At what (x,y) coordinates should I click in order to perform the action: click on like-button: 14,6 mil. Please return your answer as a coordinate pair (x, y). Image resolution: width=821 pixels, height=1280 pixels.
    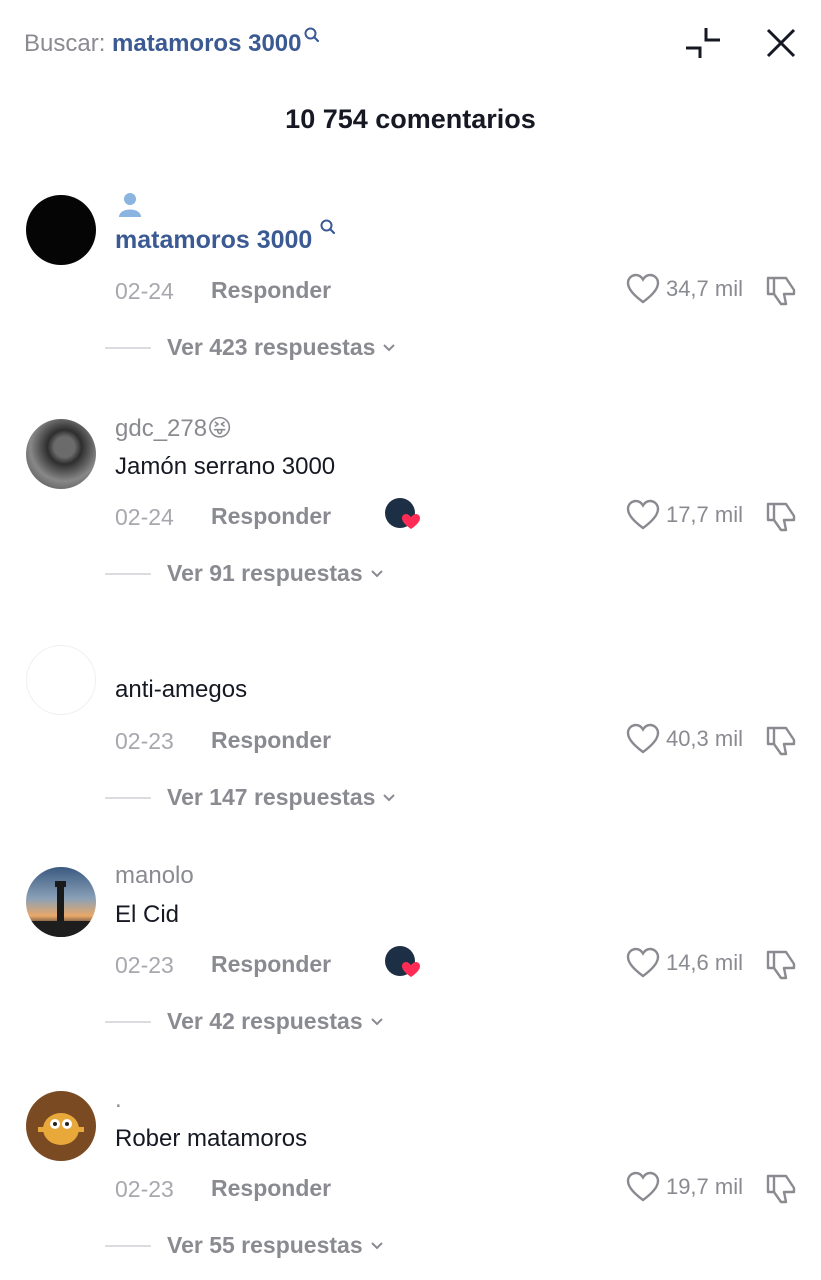
    Looking at the image, I should click on (684, 963).